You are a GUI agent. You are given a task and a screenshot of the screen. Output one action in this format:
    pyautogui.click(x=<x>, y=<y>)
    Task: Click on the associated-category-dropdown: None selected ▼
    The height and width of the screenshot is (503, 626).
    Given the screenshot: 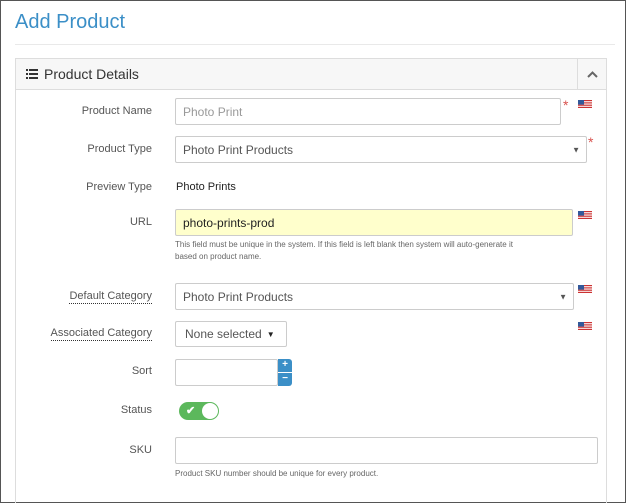 What is the action you would take?
    pyautogui.click(x=231, y=334)
    